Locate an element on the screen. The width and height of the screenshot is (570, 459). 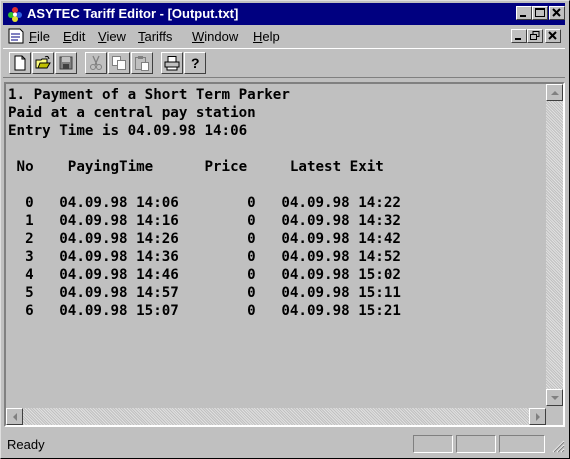
horizontal-scrollbar is located at coordinates (276, 416).